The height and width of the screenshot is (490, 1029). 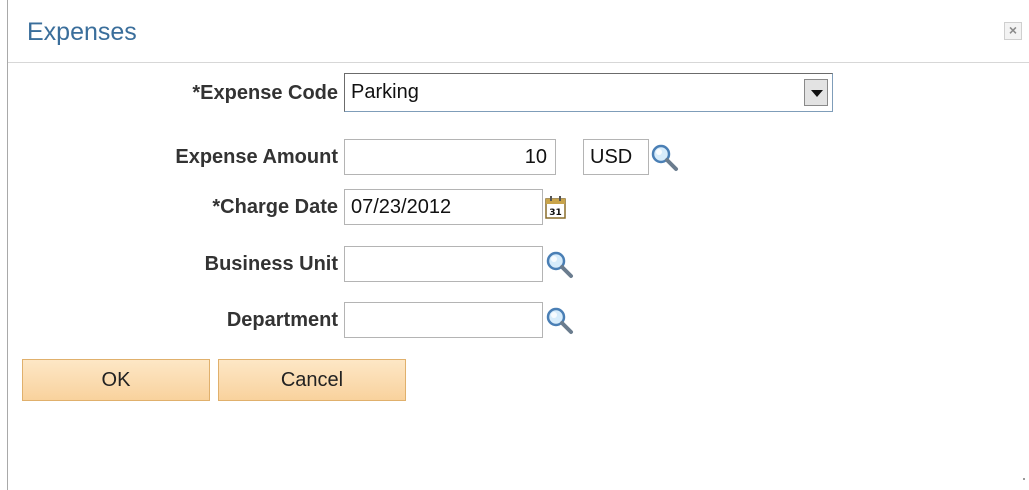 I want to click on business-unit-lookup-icon, so click(x=560, y=265).